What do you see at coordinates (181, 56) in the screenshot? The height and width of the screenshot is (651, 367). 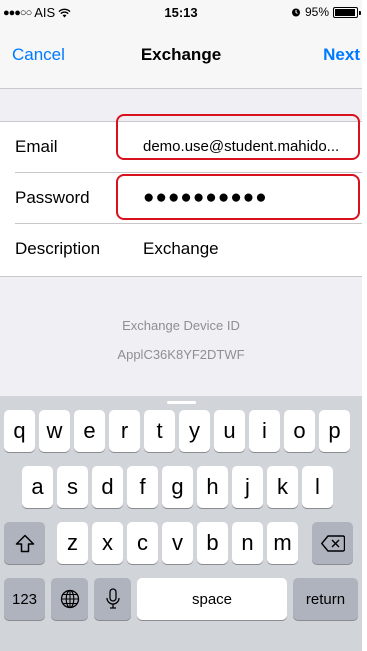 I see `navigation-bar: Cancel Exchange Next` at bounding box center [181, 56].